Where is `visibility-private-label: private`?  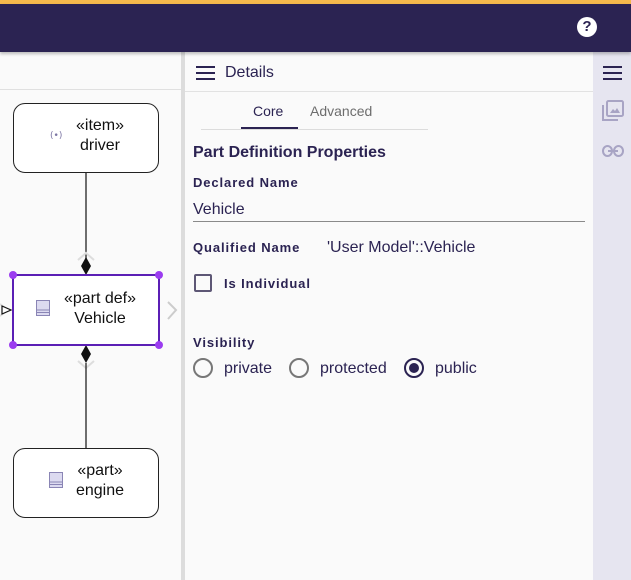
visibility-private-label: private is located at coordinates (248, 369).